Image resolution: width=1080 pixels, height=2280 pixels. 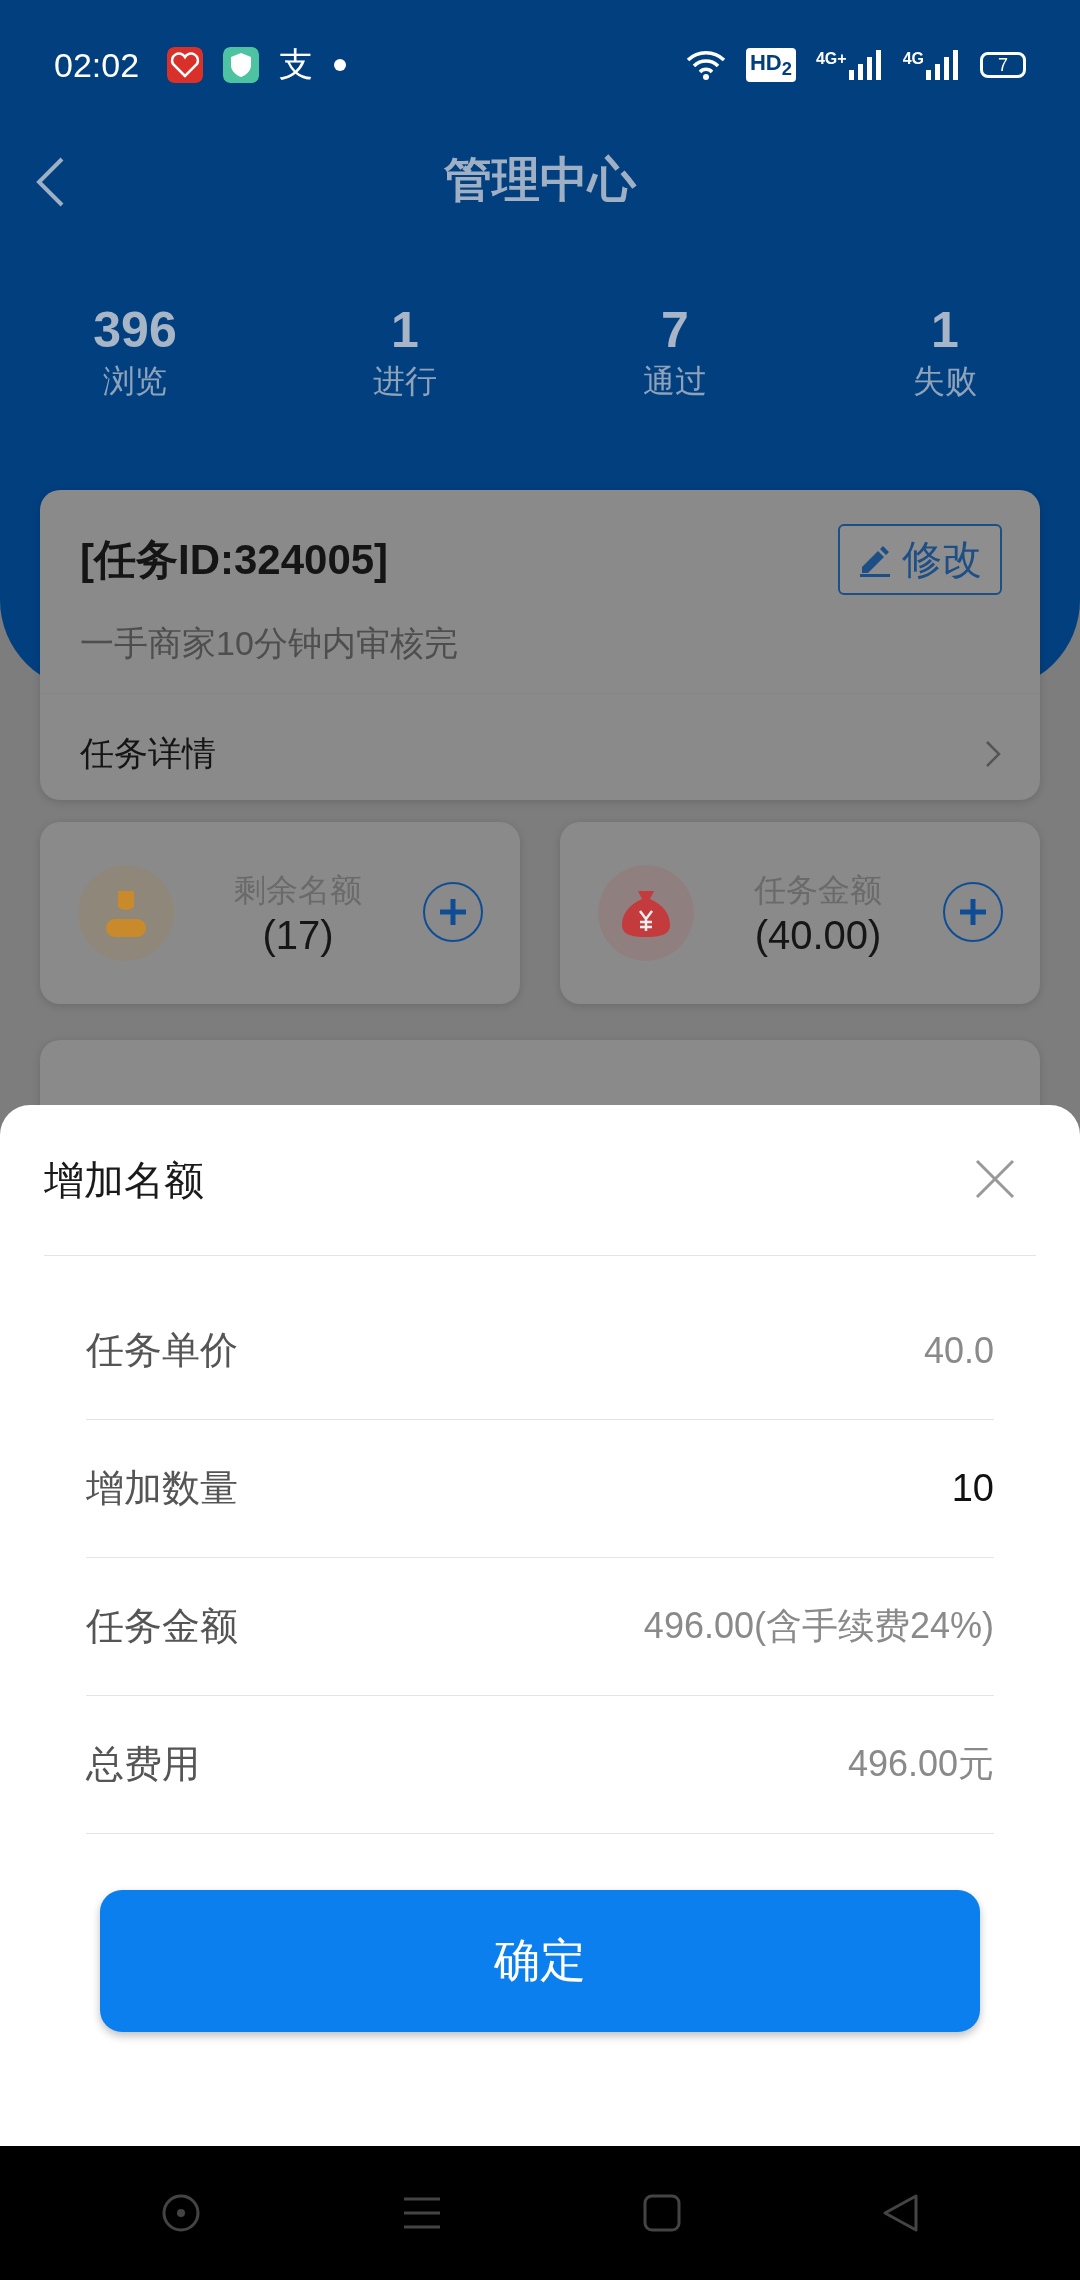 I want to click on person-icon, so click(x=126, y=913).